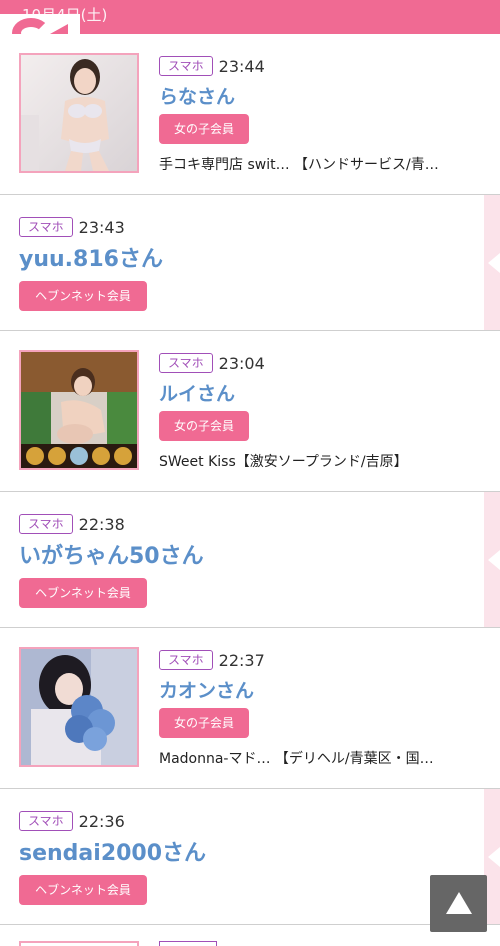 Image resolution: width=500 pixels, height=946 pixels. I want to click on member-name: いがちゃん50さん, so click(111, 557).